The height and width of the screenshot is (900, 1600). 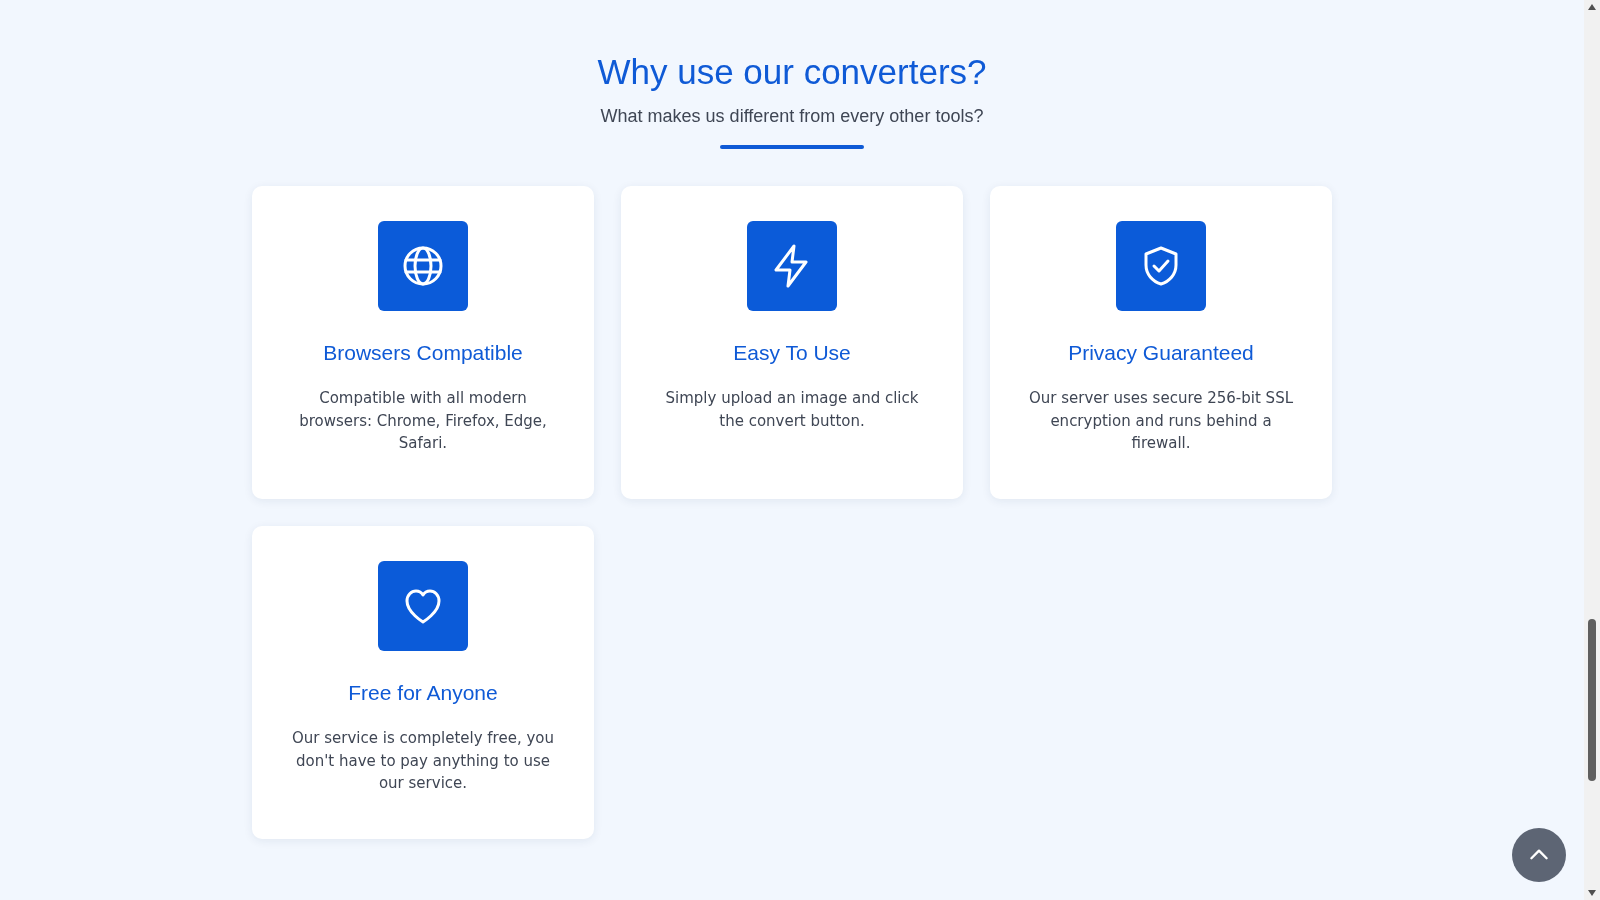 What do you see at coordinates (423, 266) in the screenshot?
I see `globe-icon` at bounding box center [423, 266].